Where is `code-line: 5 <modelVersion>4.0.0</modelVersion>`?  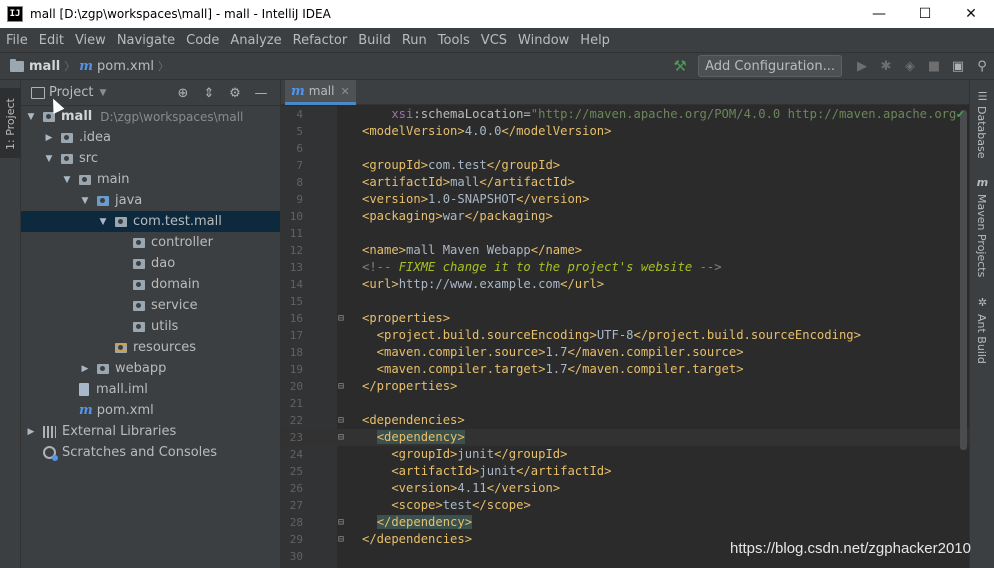
code-line: 5 <modelVersion>4.0.0</modelVersion> is located at coordinates (625, 131).